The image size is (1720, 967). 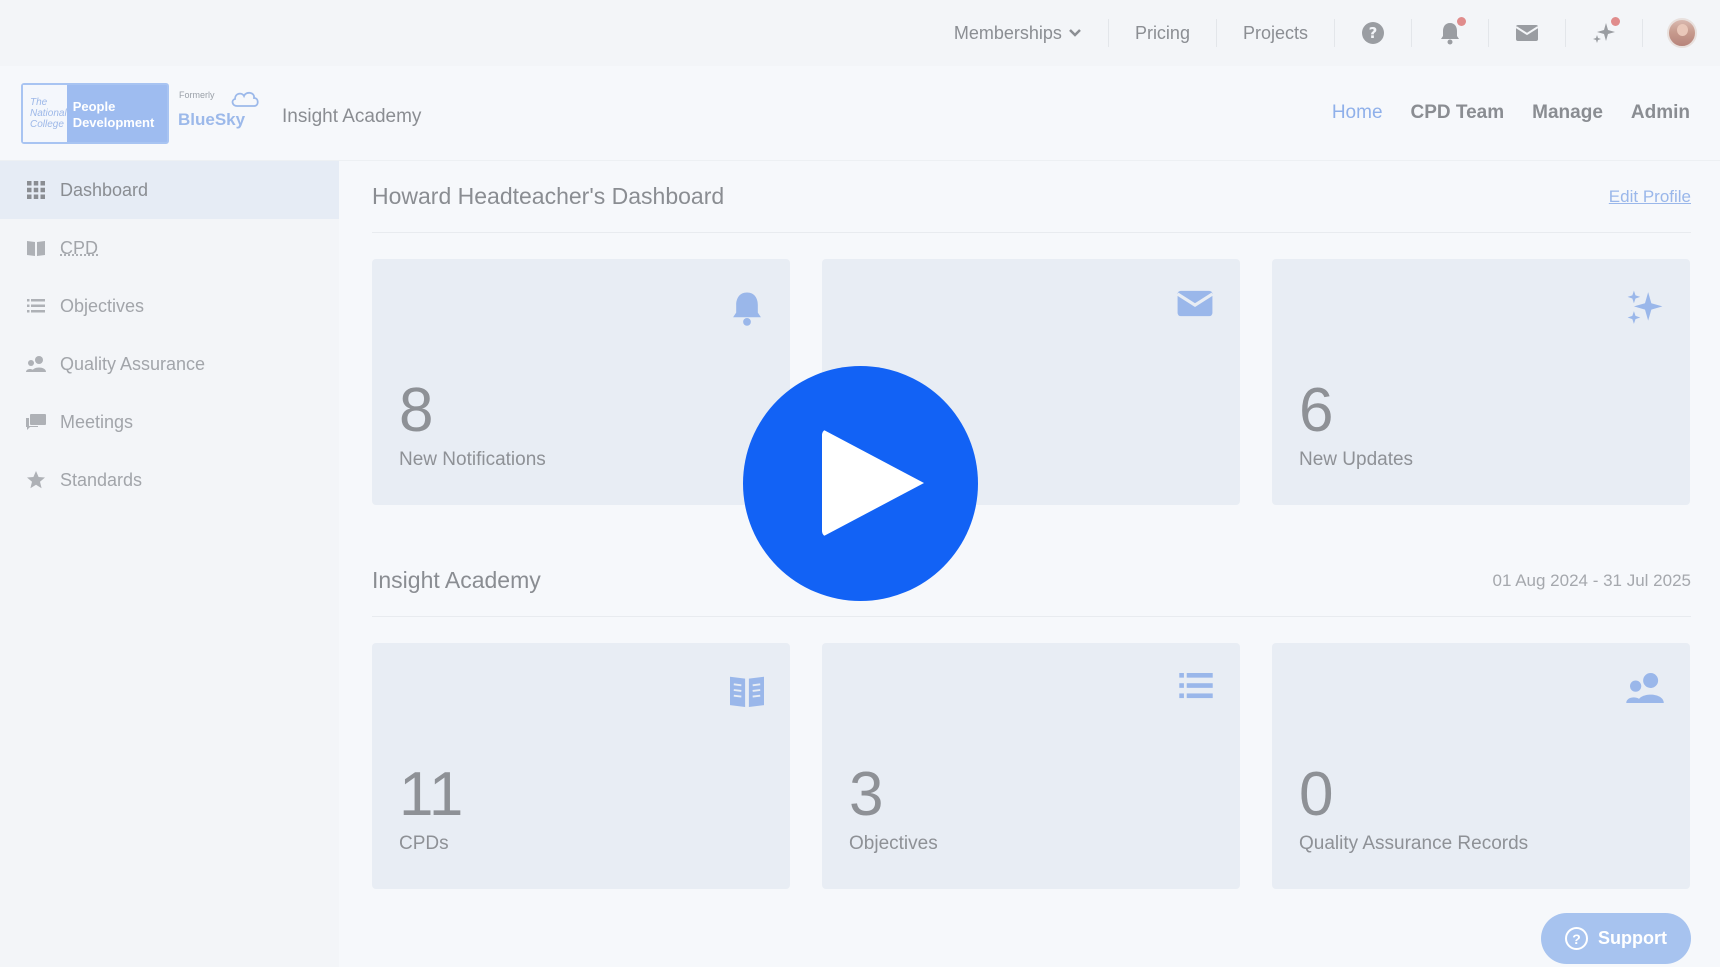 What do you see at coordinates (1414, 843) in the screenshot?
I see `card-label: Quality Assurance Records` at bounding box center [1414, 843].